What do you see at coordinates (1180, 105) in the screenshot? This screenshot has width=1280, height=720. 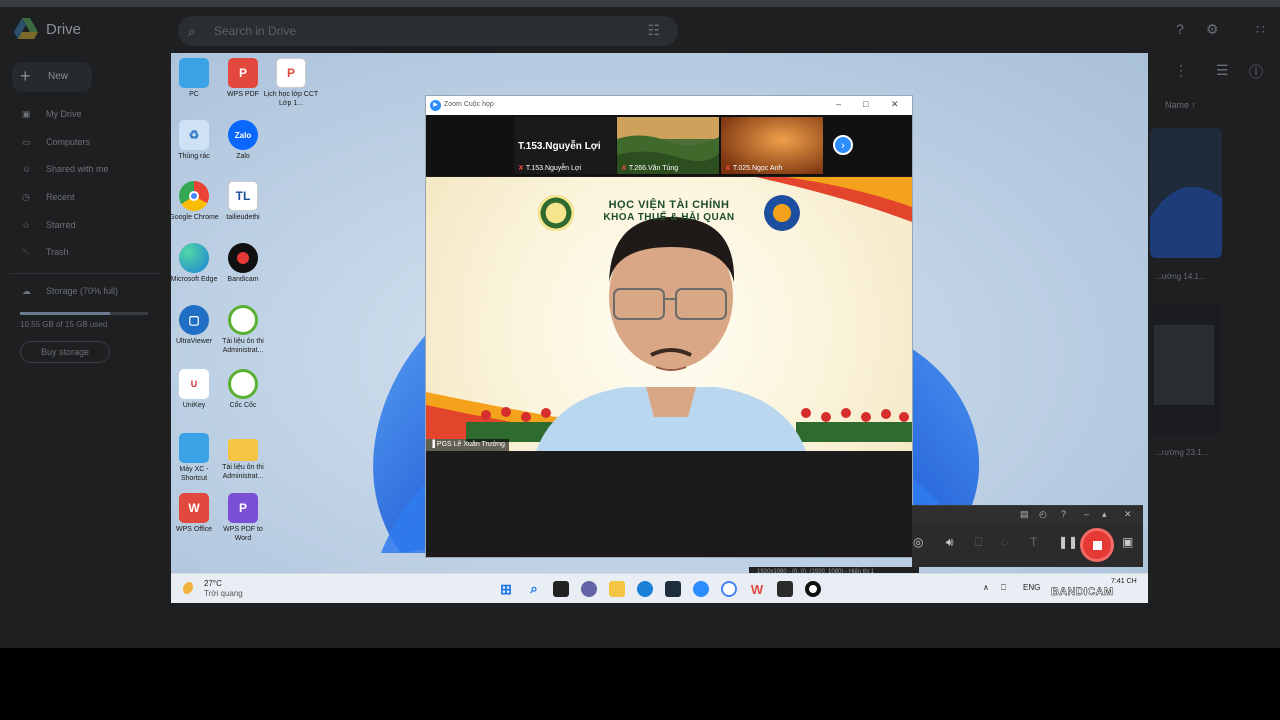 I see `sort-by-name: Name ↑` at bounding box center [1180, 105].